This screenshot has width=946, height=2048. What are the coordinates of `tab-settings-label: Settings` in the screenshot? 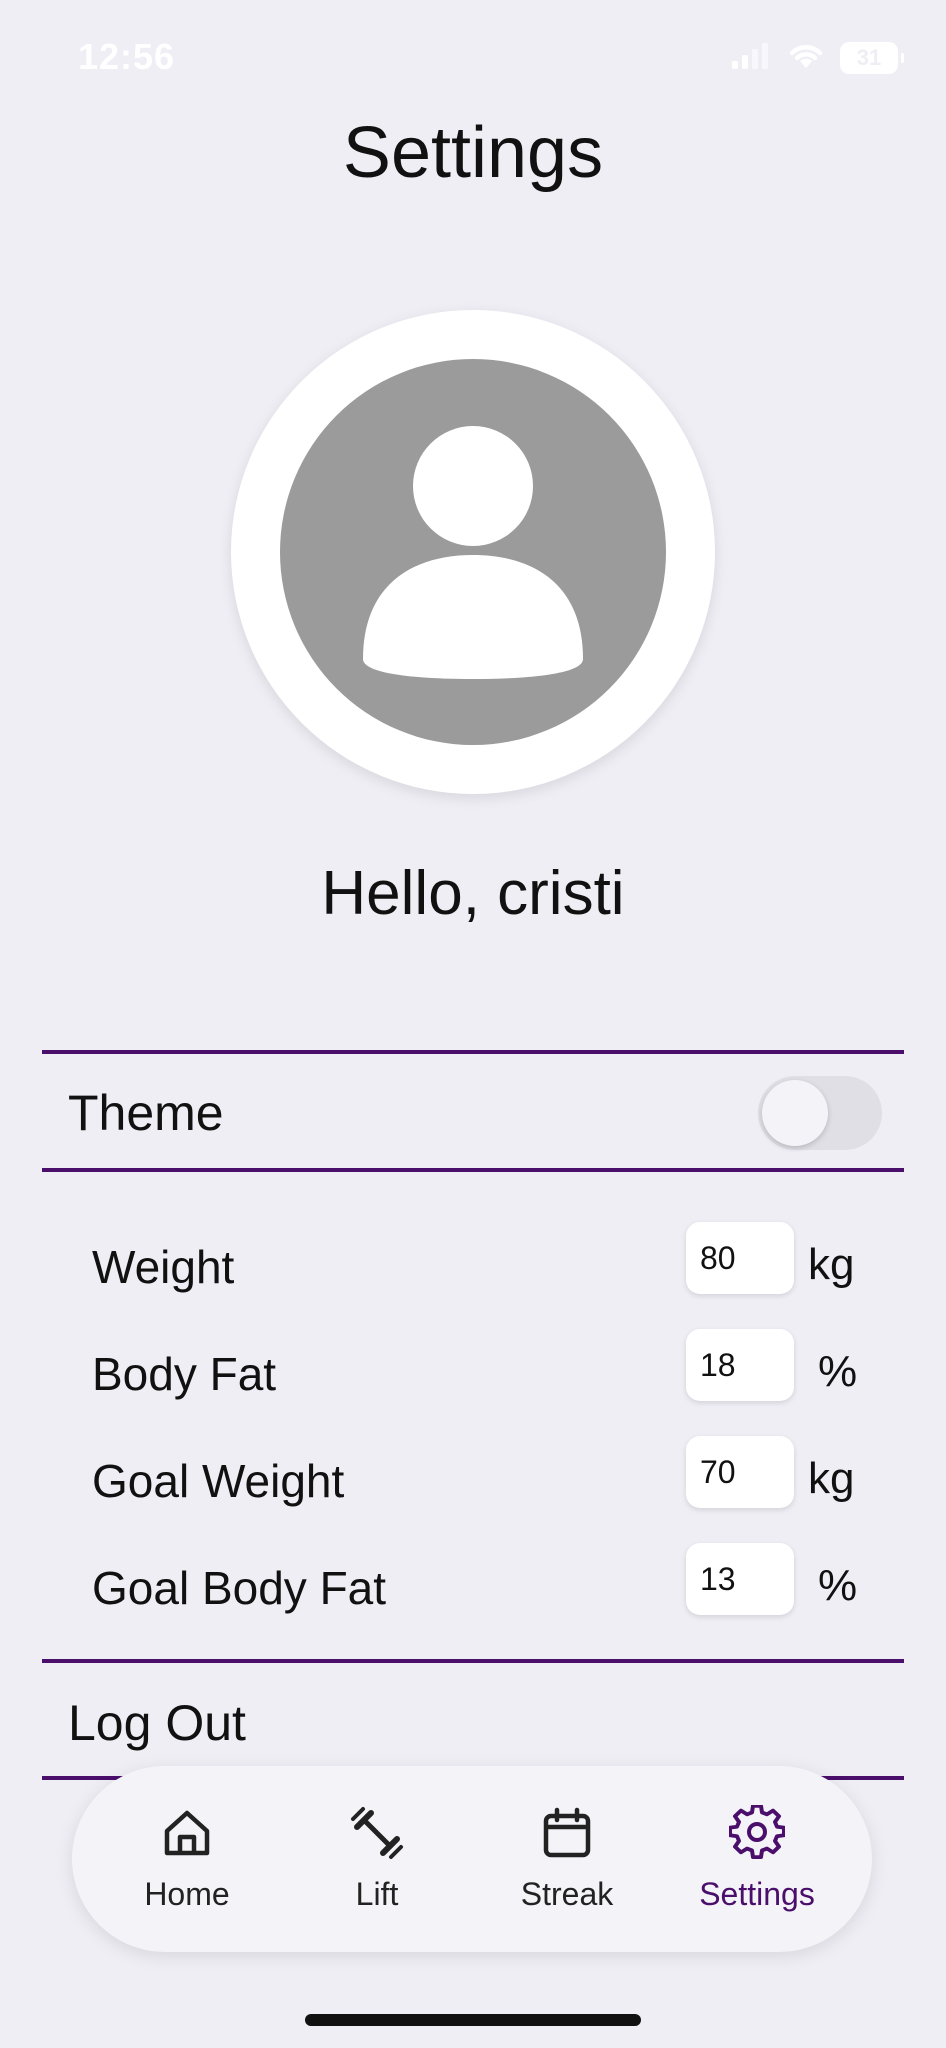 It's located at (757, 1894).